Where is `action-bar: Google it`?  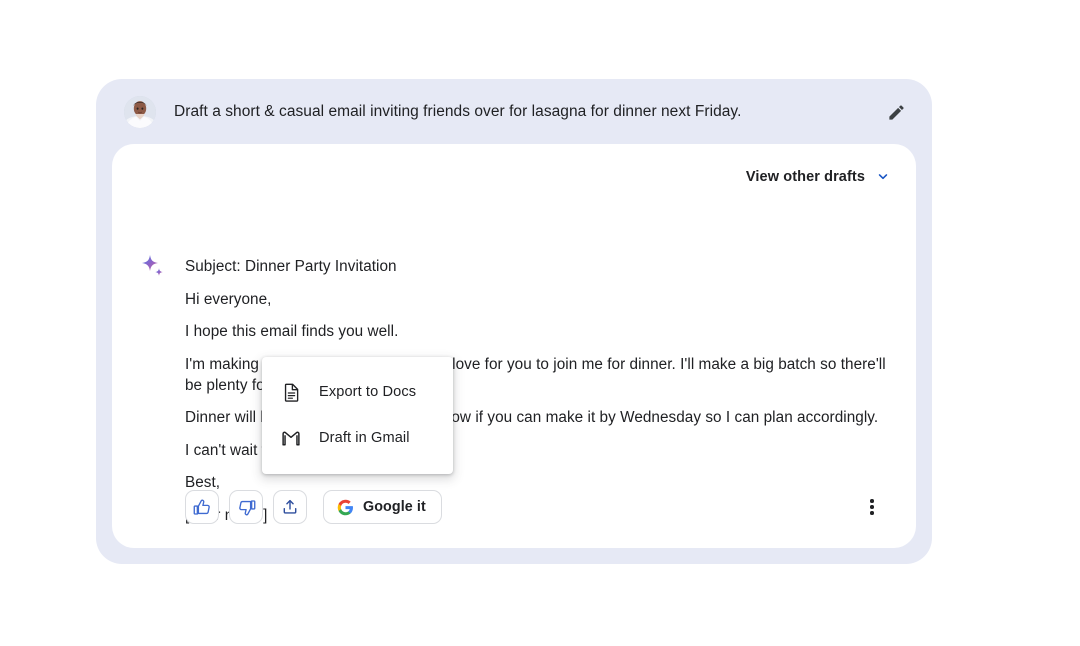 action-bar: Google it is located at coordinates (313, 507).